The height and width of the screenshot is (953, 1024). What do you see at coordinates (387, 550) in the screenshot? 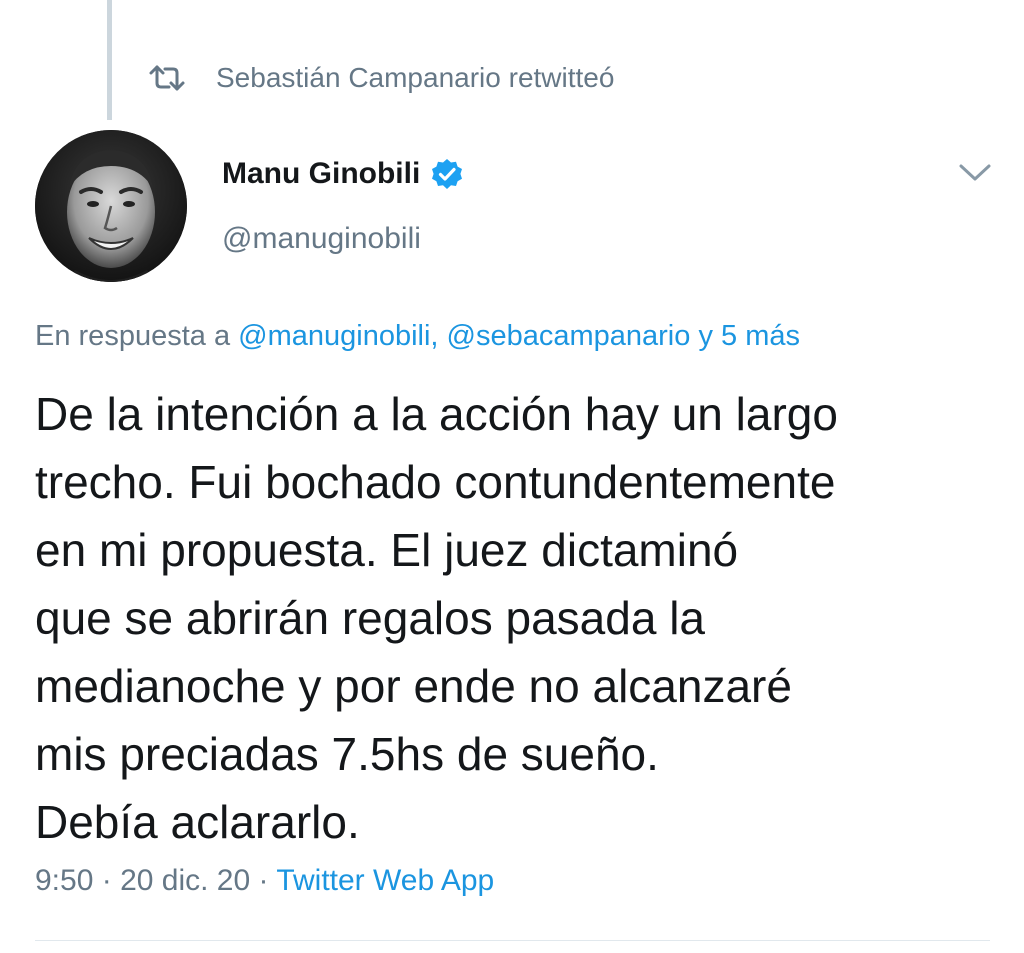
I see `tweet-text-line: en mi propuesta. El juez dictaminó` at bounding box center [387, 550].